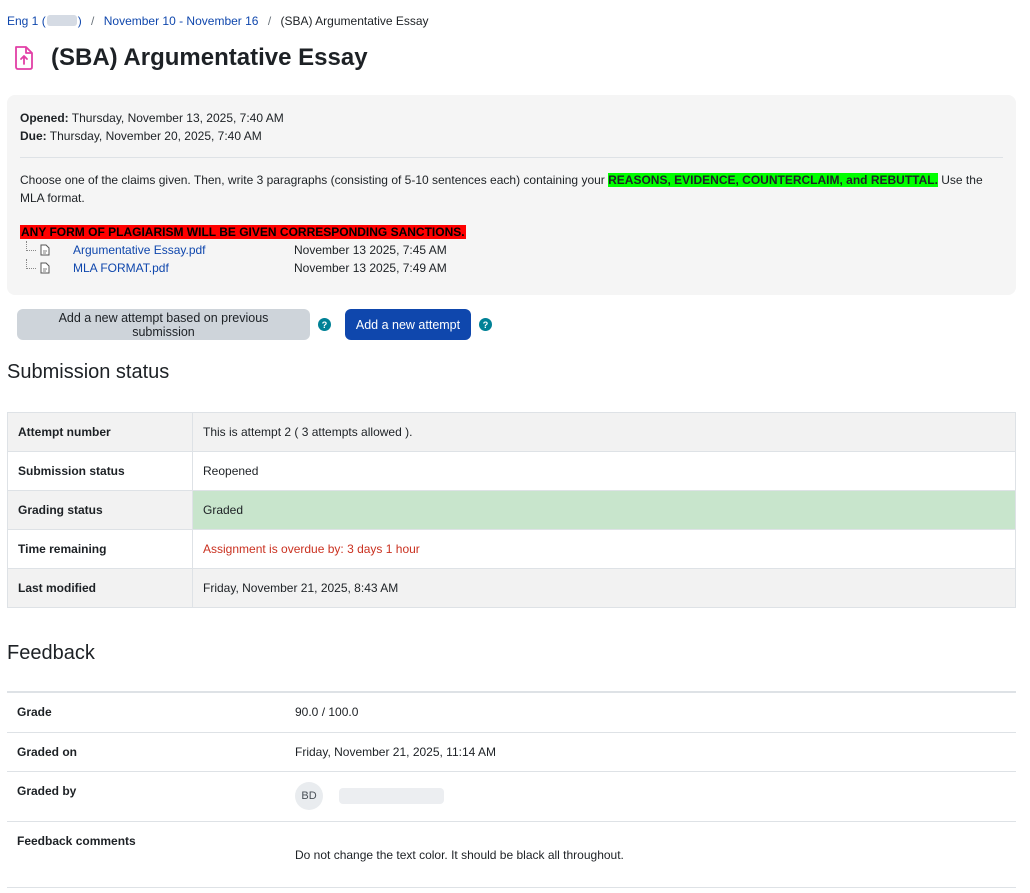  I want to click on grade-label: Grade, so click(146, 711).